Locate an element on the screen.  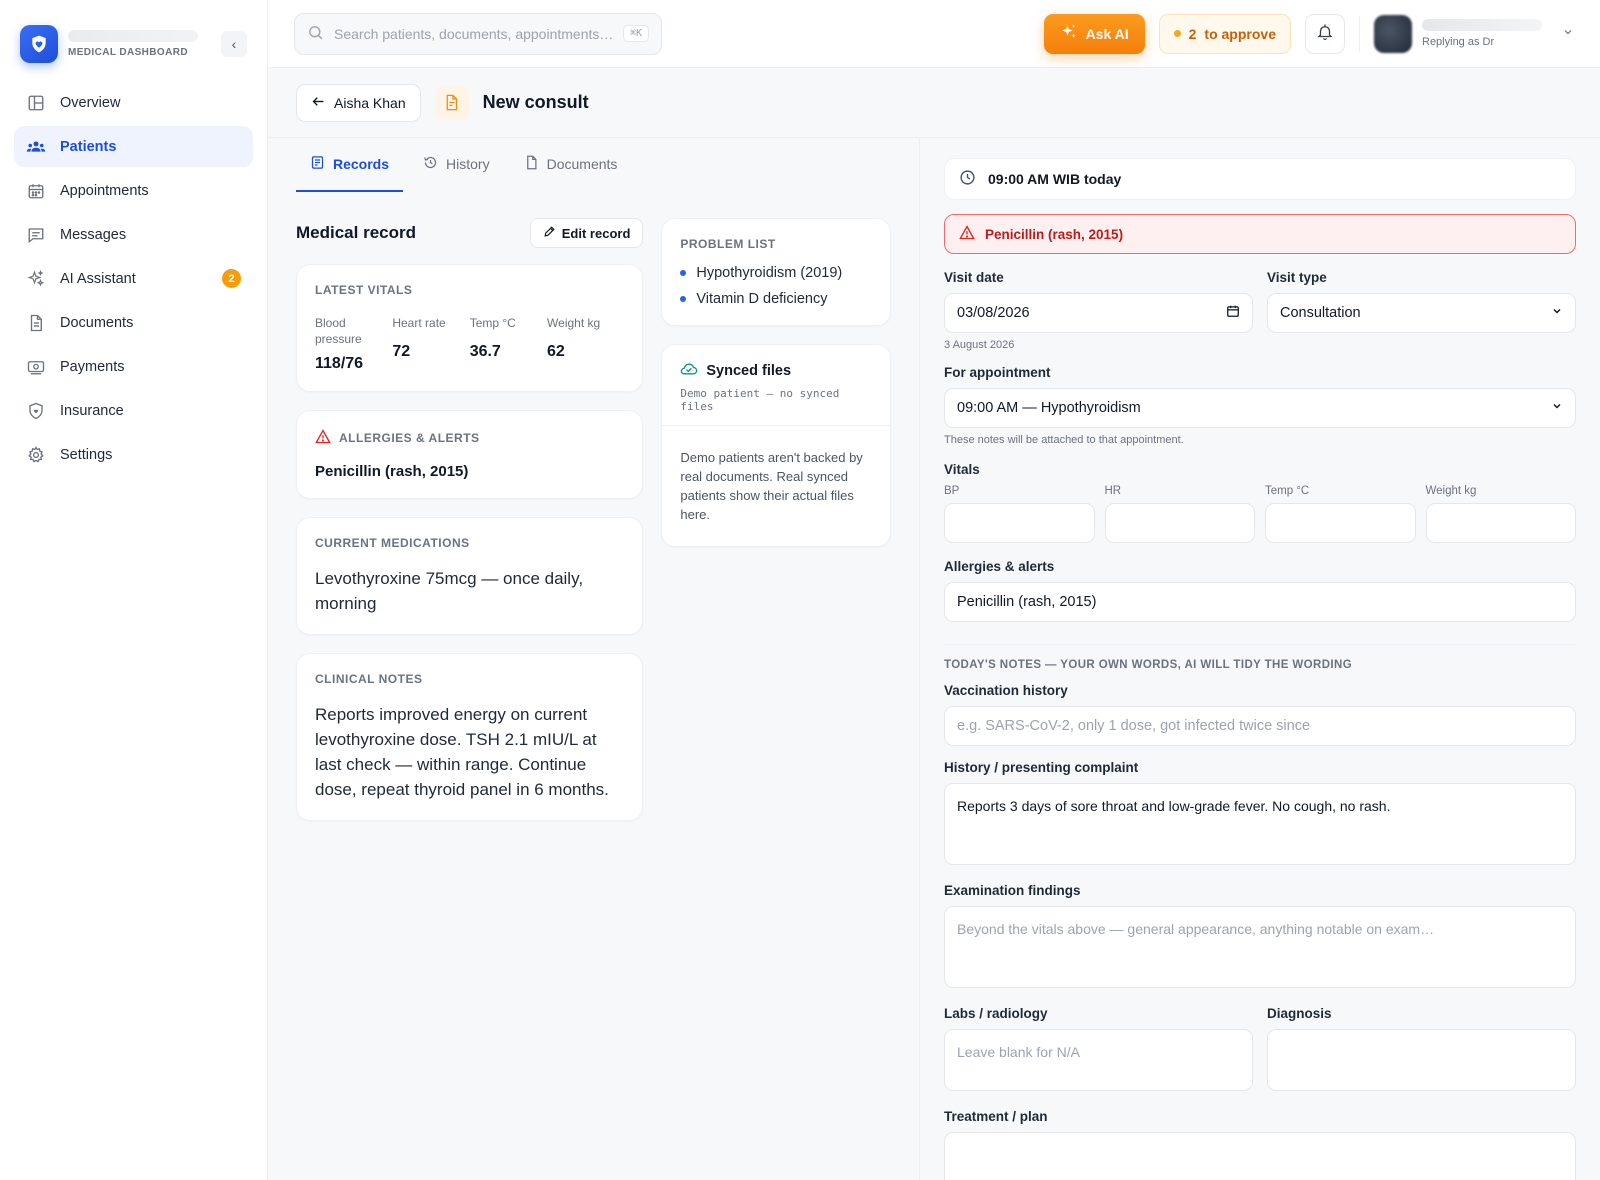
vitals-inputs-row: BP HR Temp °C Weight kg is located at coordinates (1260, 514).